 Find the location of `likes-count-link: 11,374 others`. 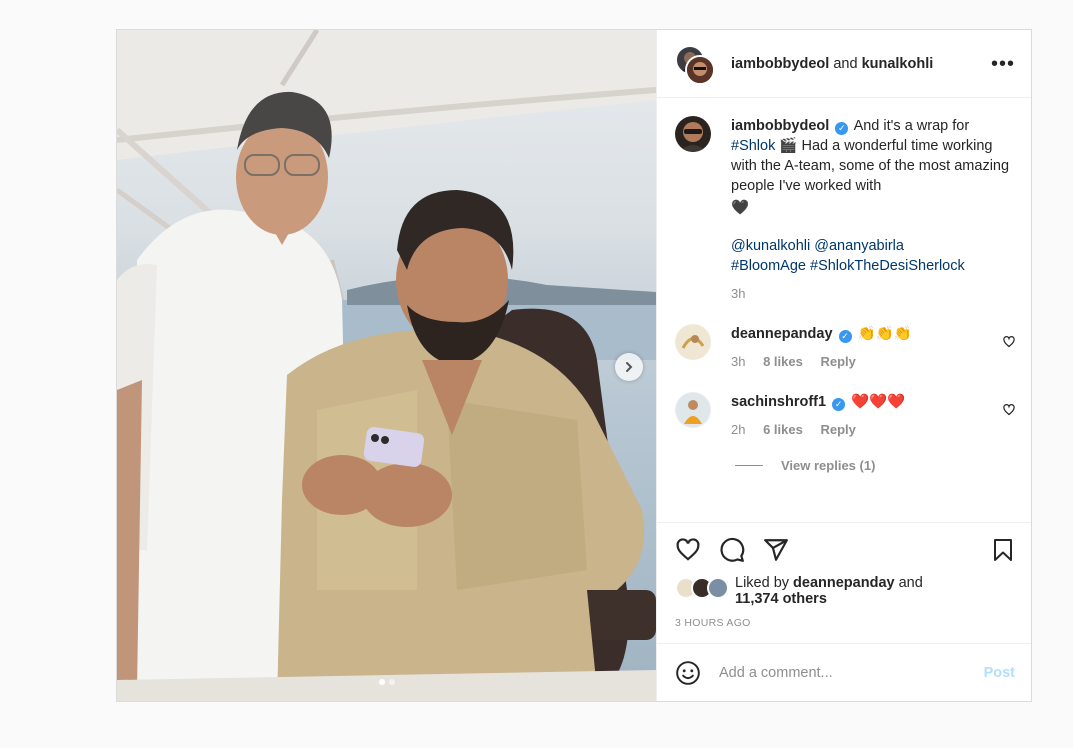

likes-count-link: 11,374 others is located at coordinates (781, 599).